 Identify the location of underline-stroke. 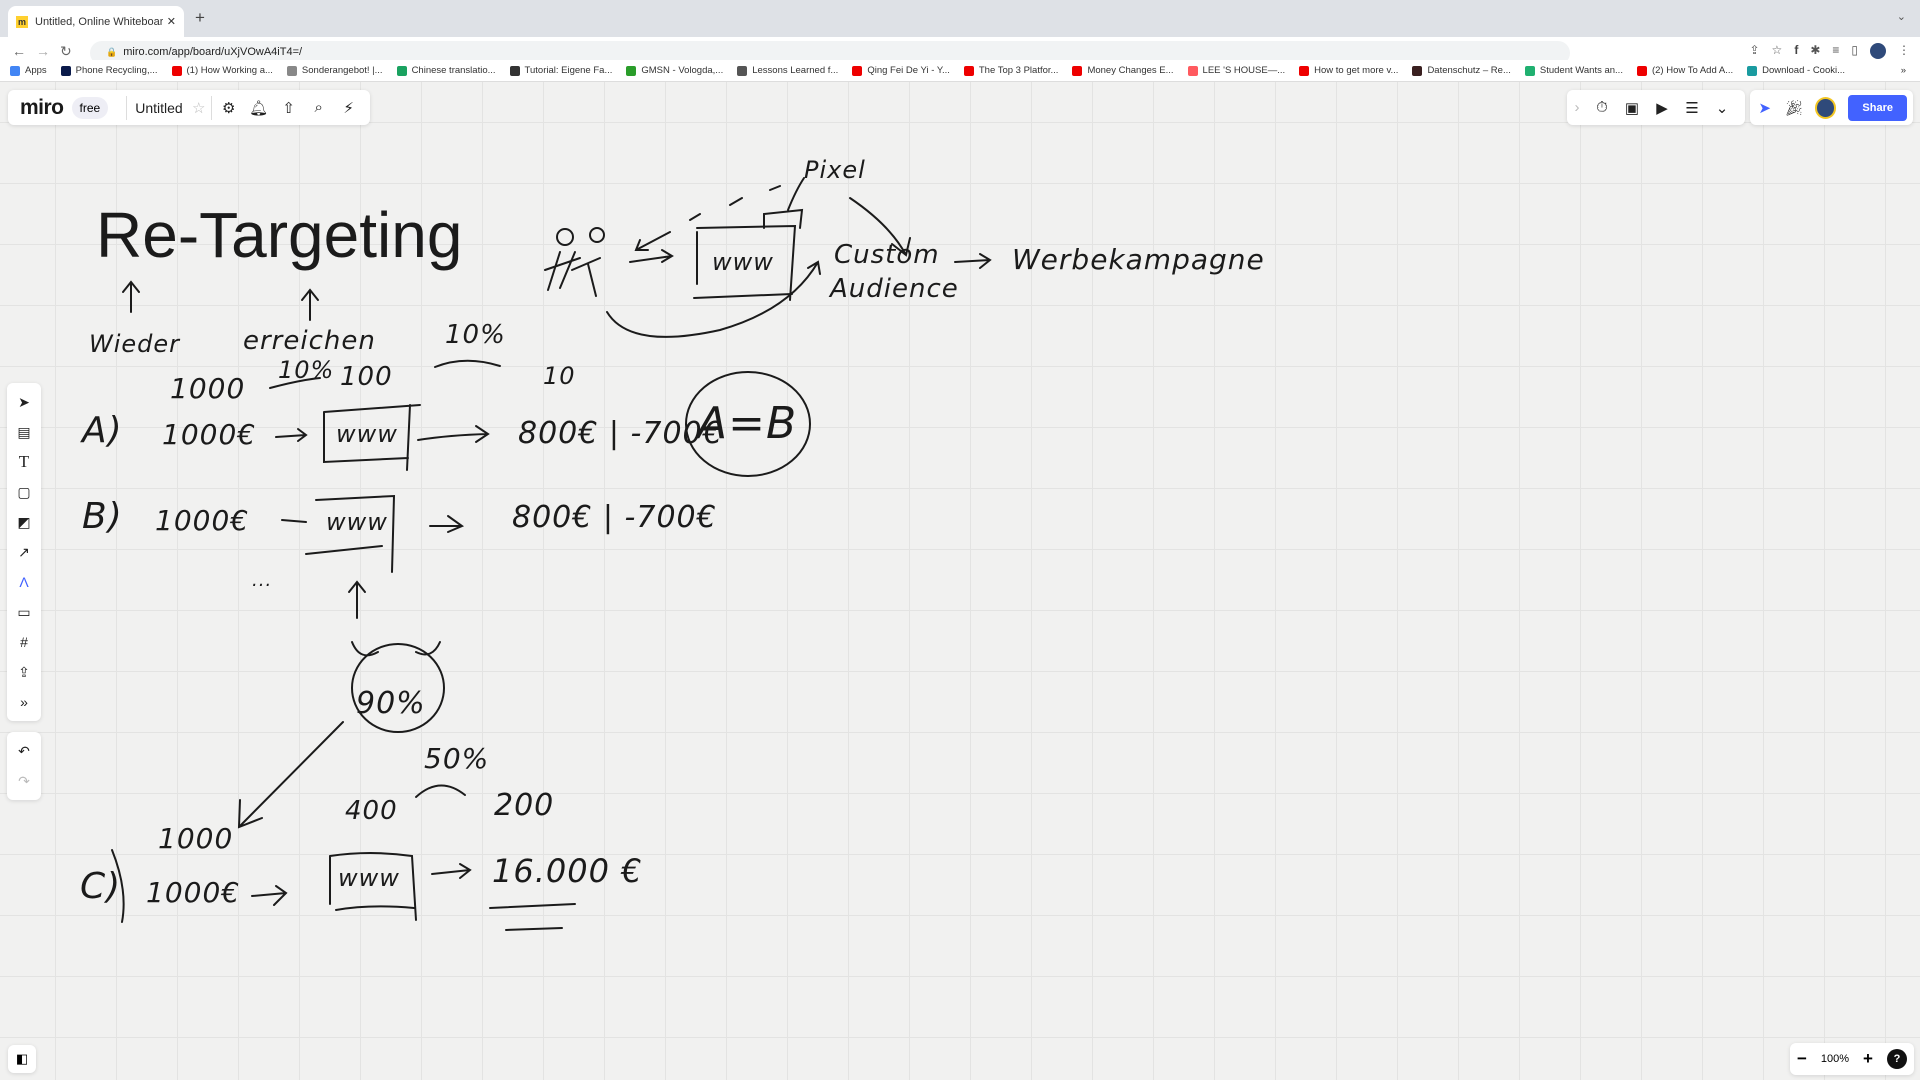
(532, 917).